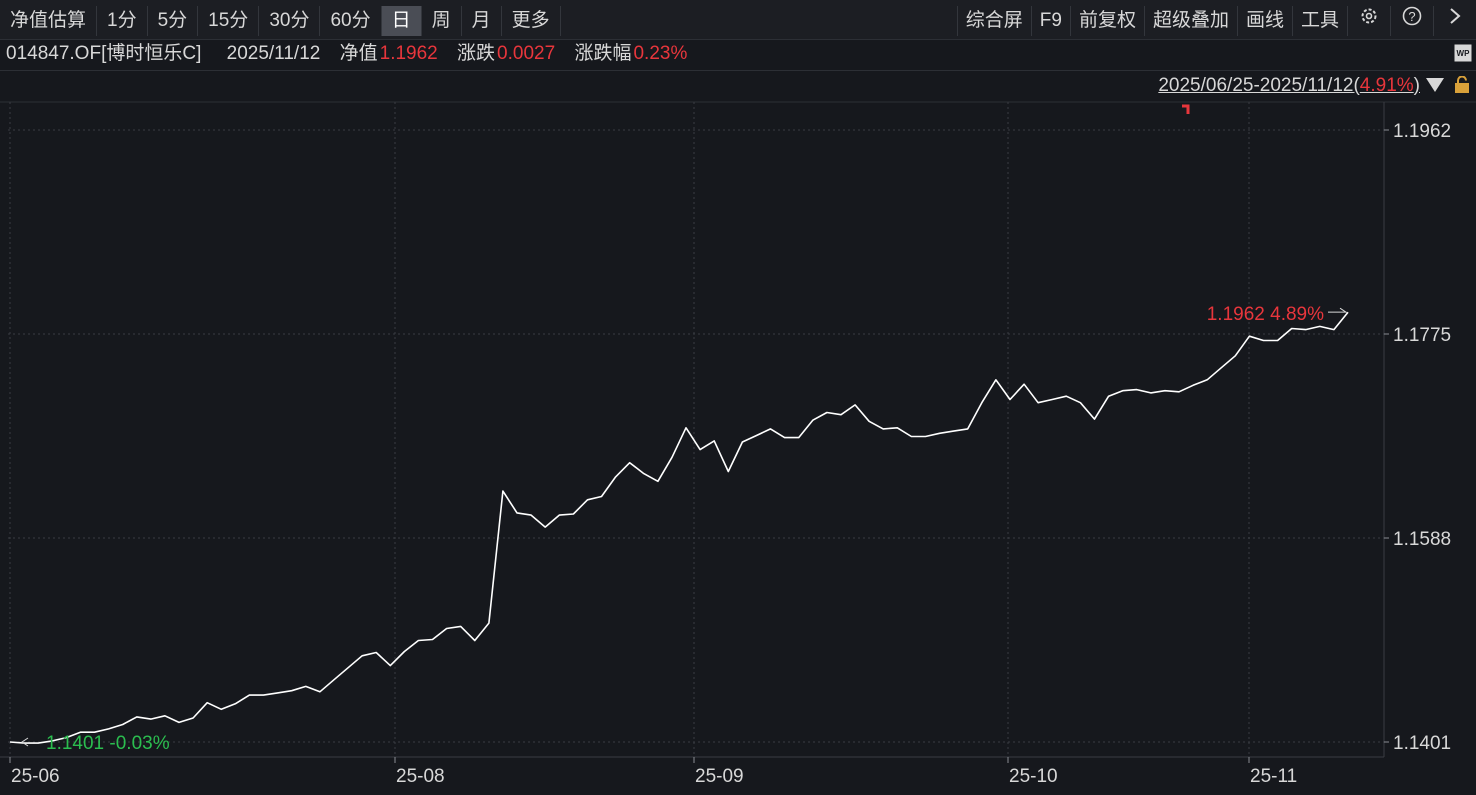 Image resolution: width=1476 pixels, height=795 pixels. Describe the element at coordinates (420, 776) in the screenshot. I see `x-tick-label: 25-08` at that location.